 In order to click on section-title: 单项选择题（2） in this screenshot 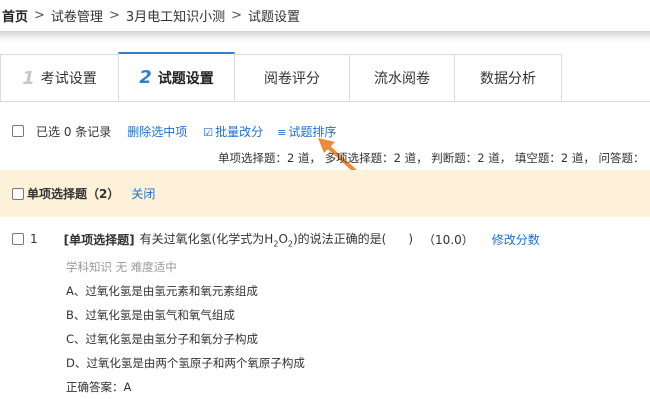, I will do `click(73, 194)`.